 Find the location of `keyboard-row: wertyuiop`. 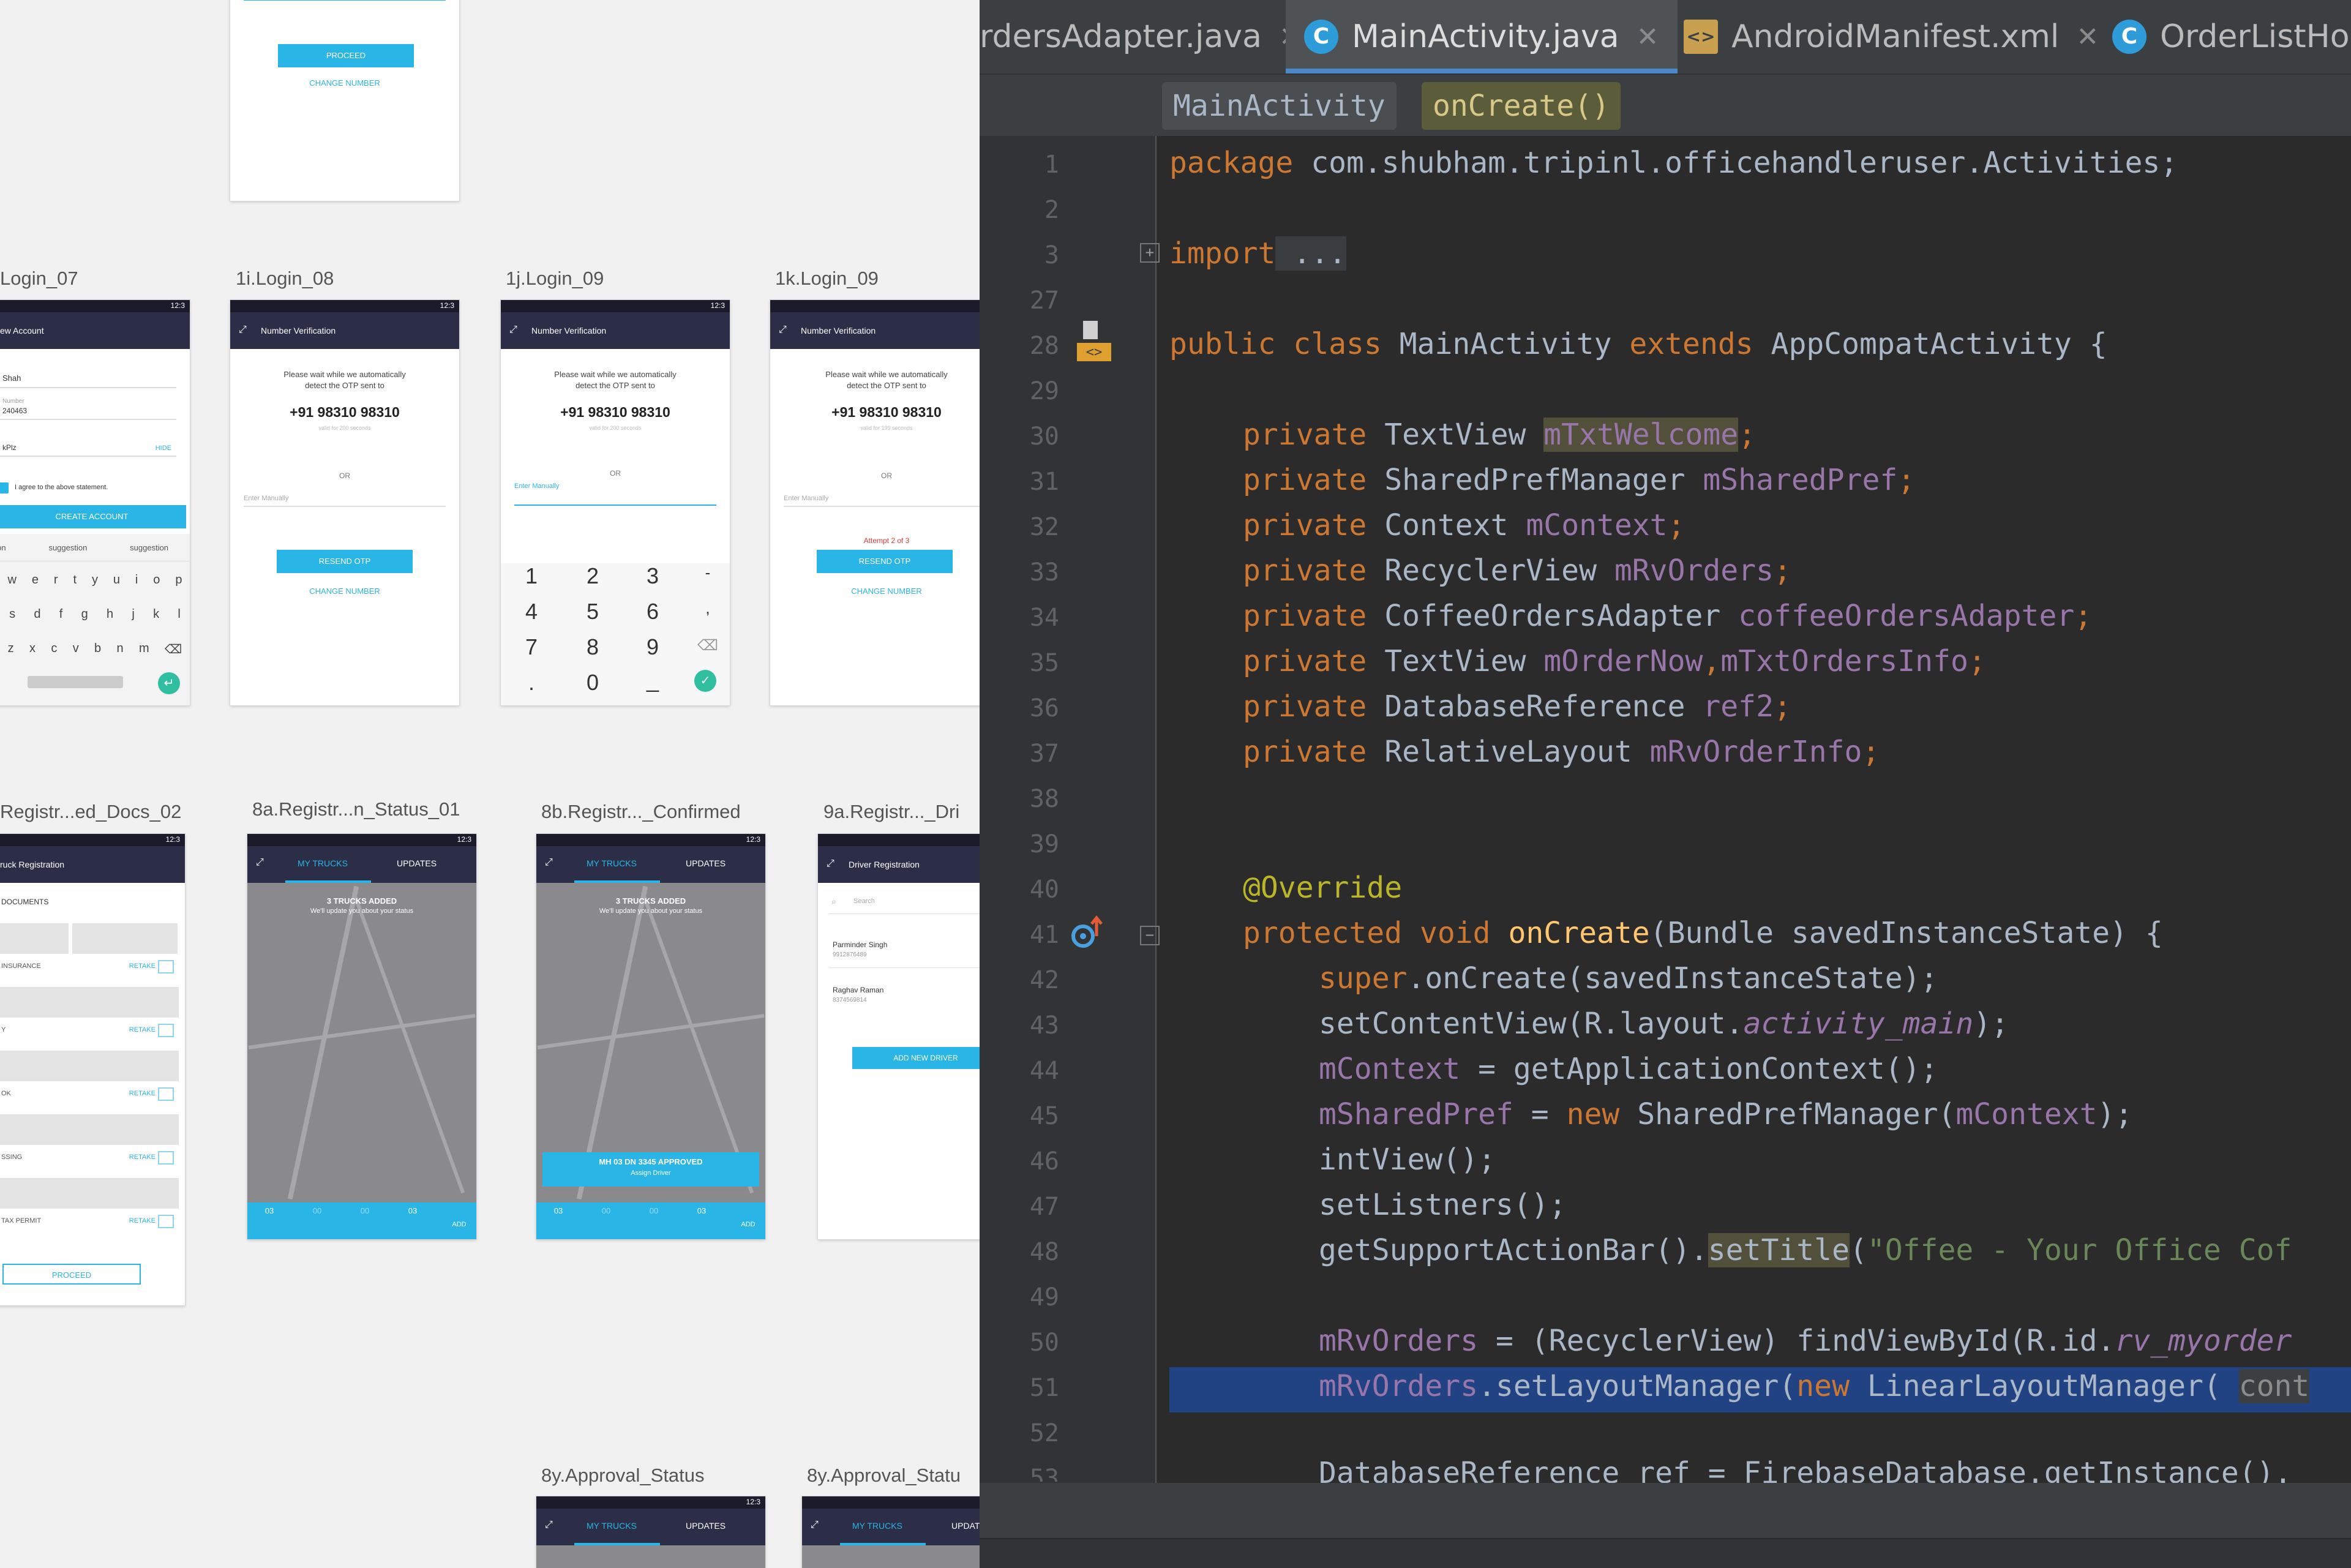

keyboard-row: wertyuiop is located at coordinates (95, 580).